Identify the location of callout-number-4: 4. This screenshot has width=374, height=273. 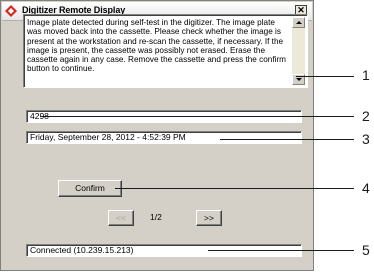
(366, 188).